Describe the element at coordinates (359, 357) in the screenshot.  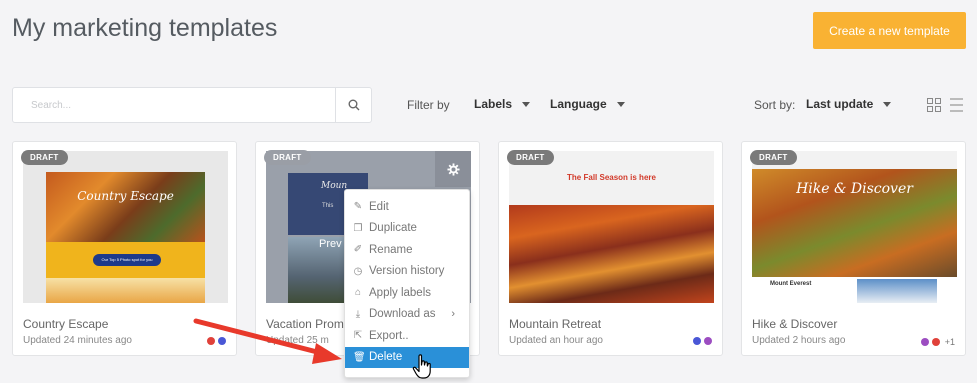
I see `trash-icon: 🗑` at that location.